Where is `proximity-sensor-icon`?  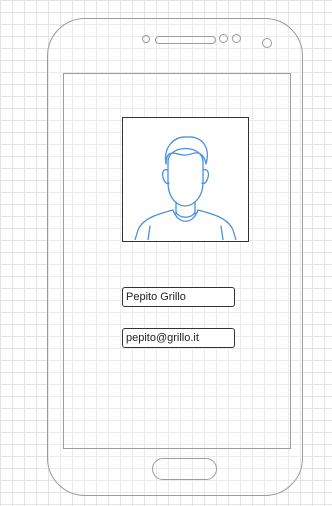 proximity-sensor-icon is located at coordinates (267, 43).